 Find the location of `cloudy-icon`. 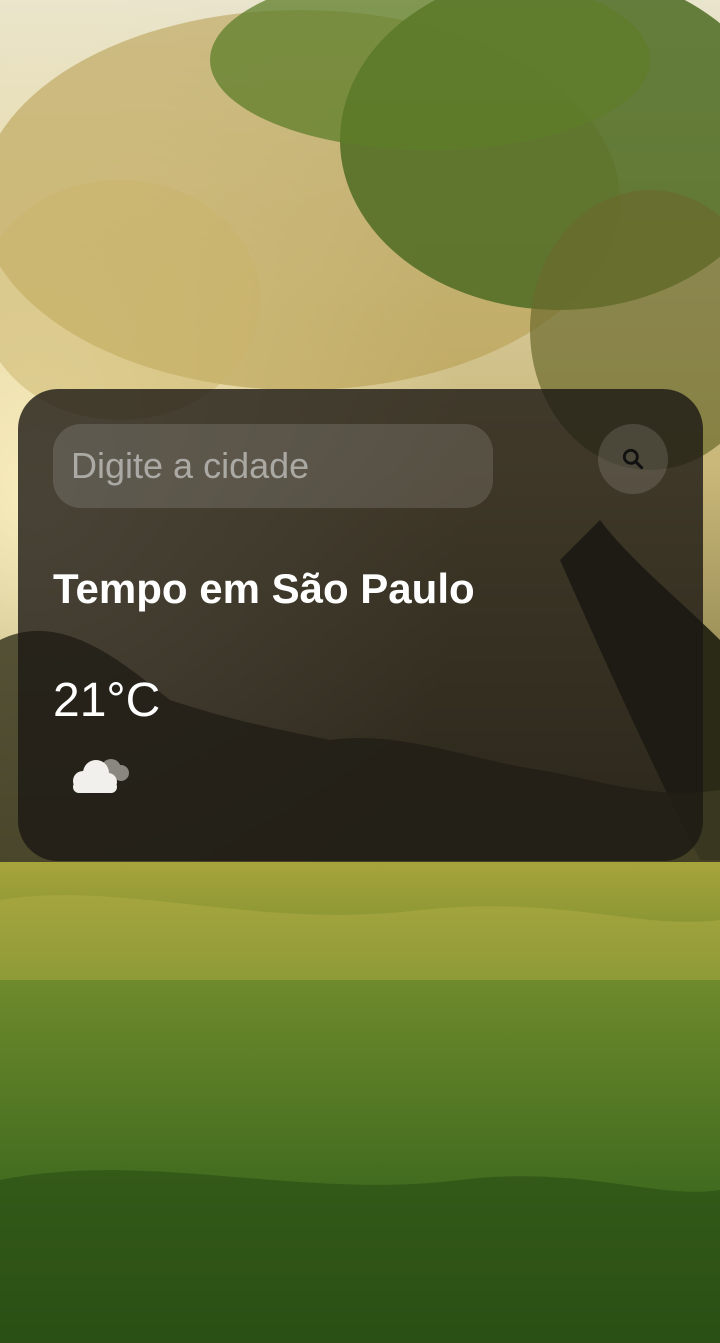

cloudy-icon is located at coordinates (101, 776).